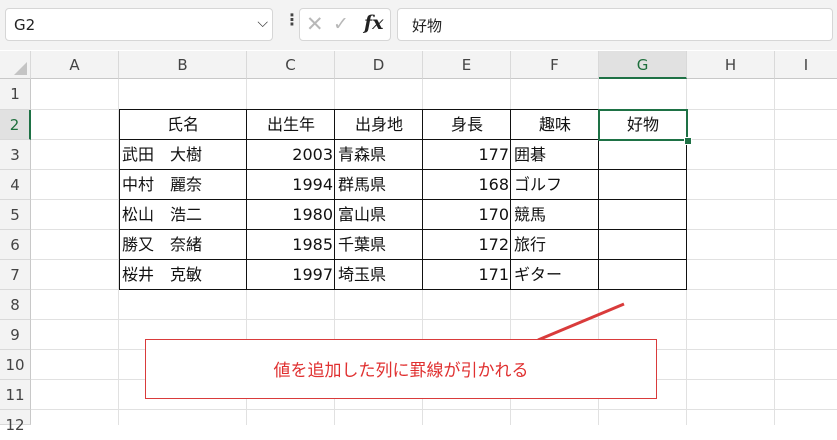 This screenshot has width=837, height=440. I want to click on annotation-callout: 値を追加した列に罫線が引かれる, so click(401, 369).